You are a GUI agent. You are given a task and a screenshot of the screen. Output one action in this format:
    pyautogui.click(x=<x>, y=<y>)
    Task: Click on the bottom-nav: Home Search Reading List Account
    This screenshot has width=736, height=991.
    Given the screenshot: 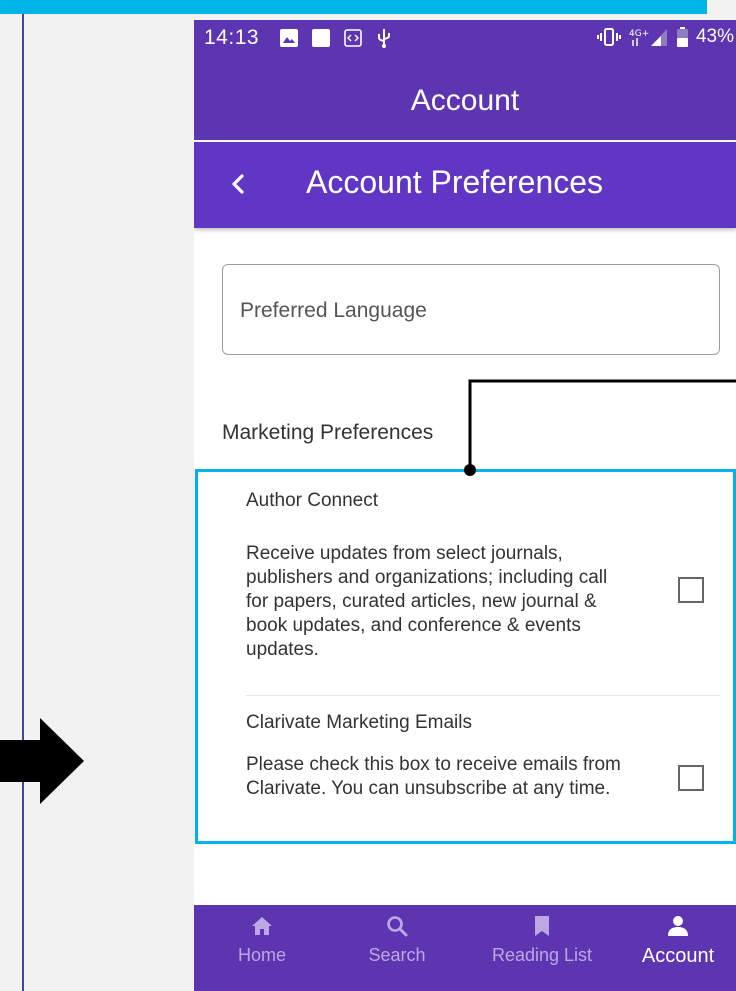 What is the action you would take?
    pyautogui.click(x=465, y=948)
    